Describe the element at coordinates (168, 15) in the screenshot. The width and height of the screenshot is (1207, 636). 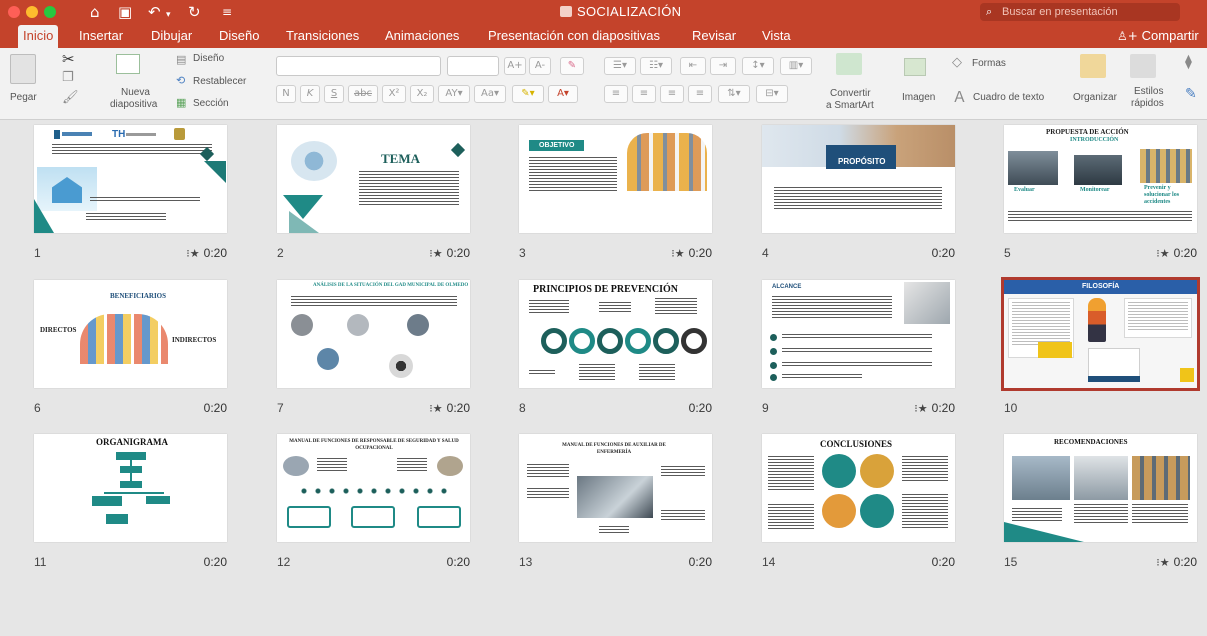
I see `undo-dropdown-icon: ▾` at that location.